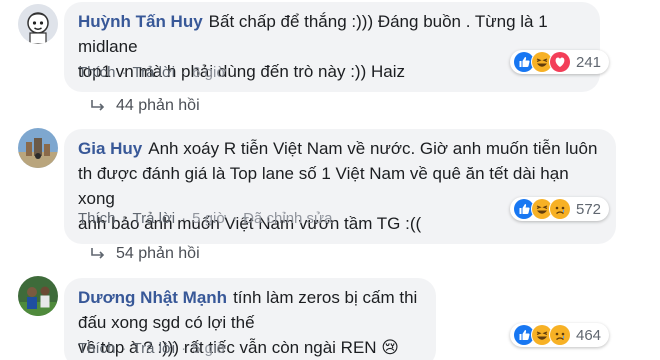  What do you see at coordinates (589, 62) in the screenshot?
I see `reaction-count: 241` at bounding box center [589, 62].